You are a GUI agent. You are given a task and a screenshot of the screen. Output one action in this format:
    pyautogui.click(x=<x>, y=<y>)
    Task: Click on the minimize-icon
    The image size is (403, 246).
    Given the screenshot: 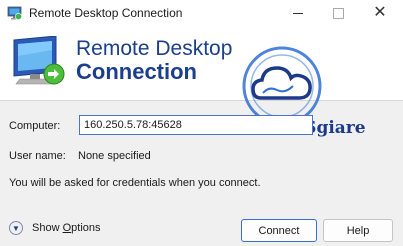 What is the action you would take?
    pyautogui.click(x=298, y=13)
    